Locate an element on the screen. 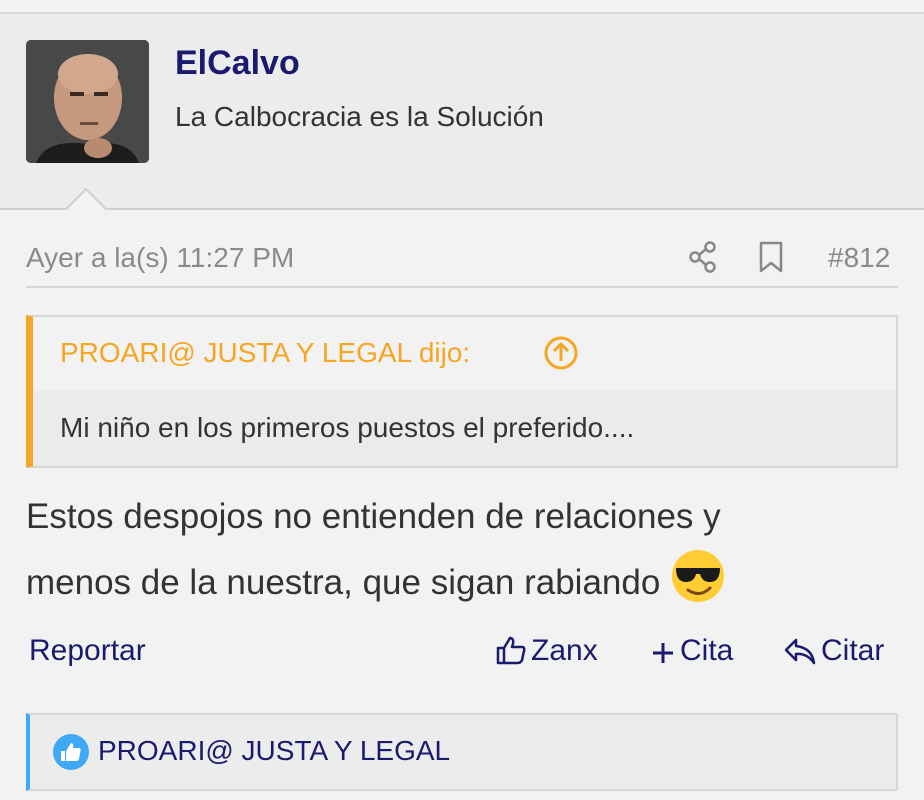 This screenshot has height=800, width=924. like-button: Zanx is located at coordinates (546, 651).